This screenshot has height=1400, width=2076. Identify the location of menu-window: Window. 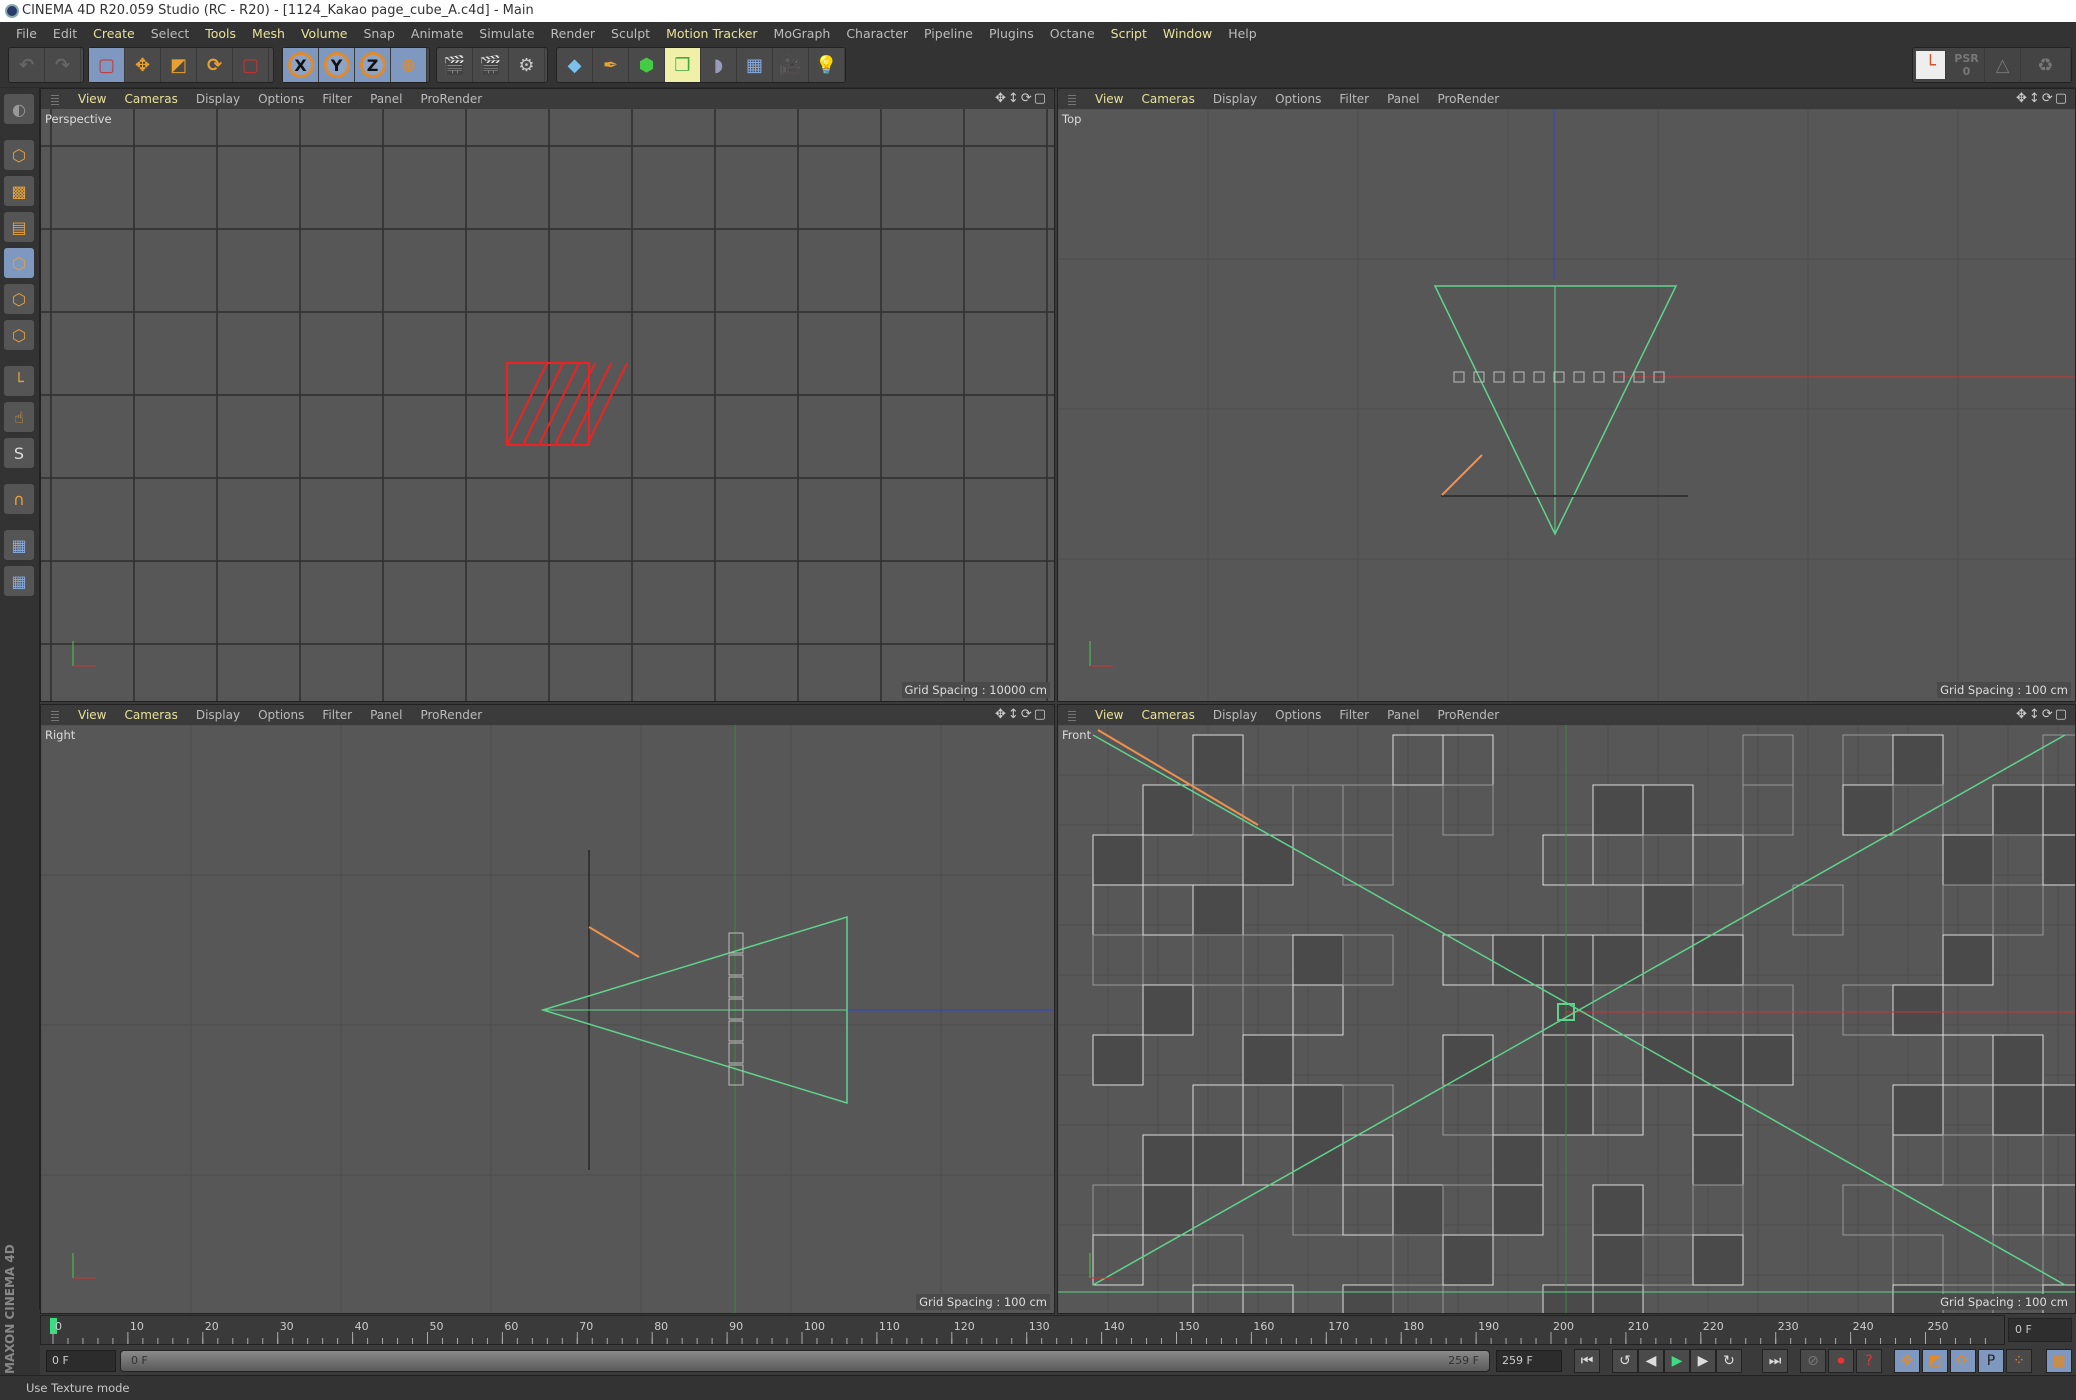
(1187, 33).